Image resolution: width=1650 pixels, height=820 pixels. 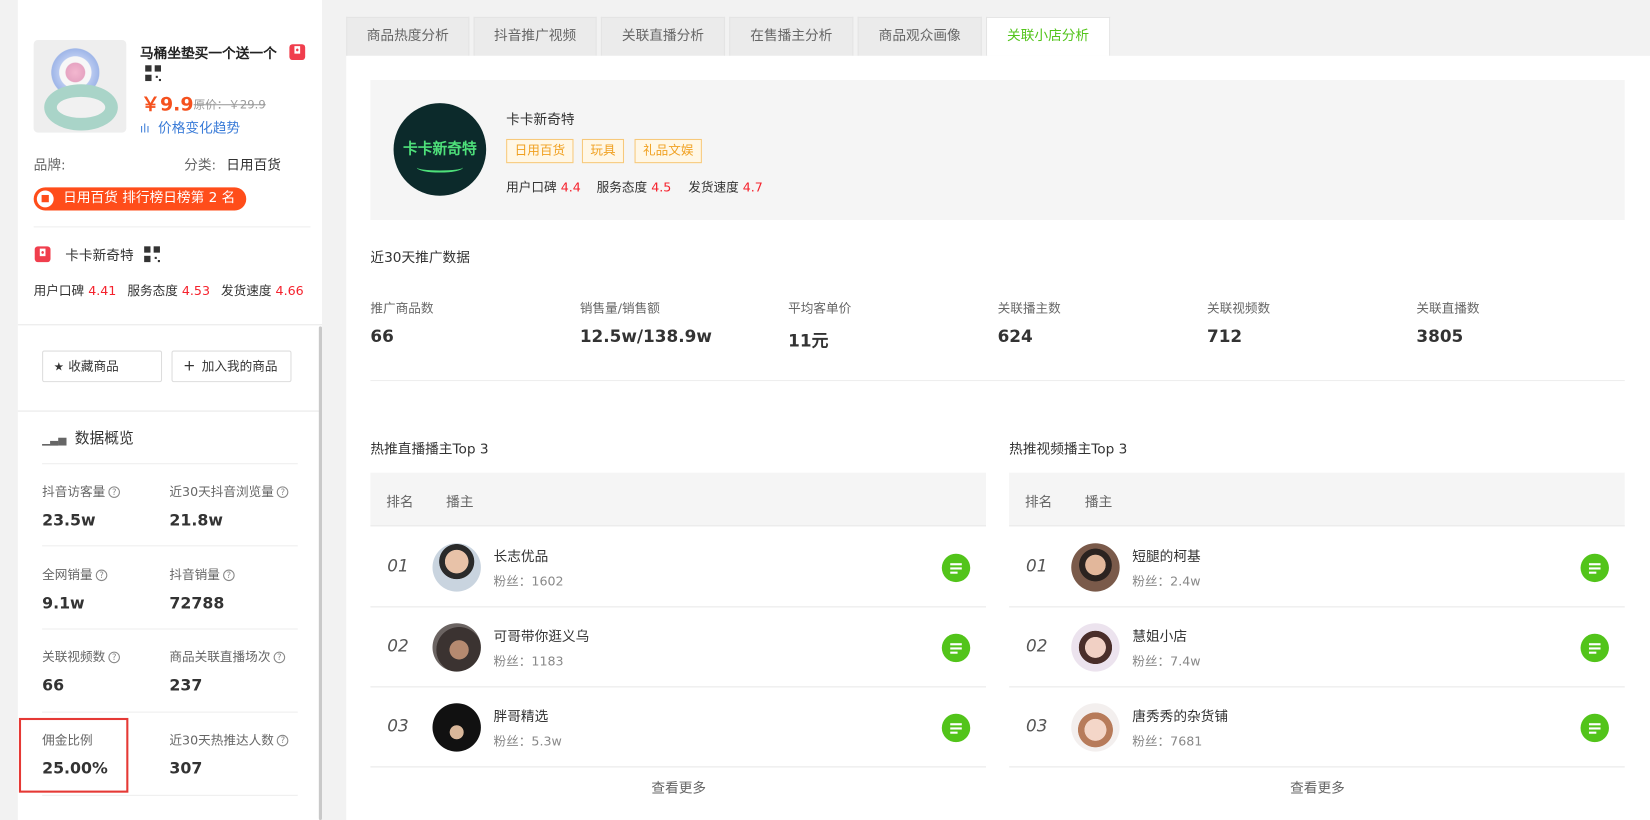 I want to click on metric-label: 全网销量?, so click(x=75, y=574).